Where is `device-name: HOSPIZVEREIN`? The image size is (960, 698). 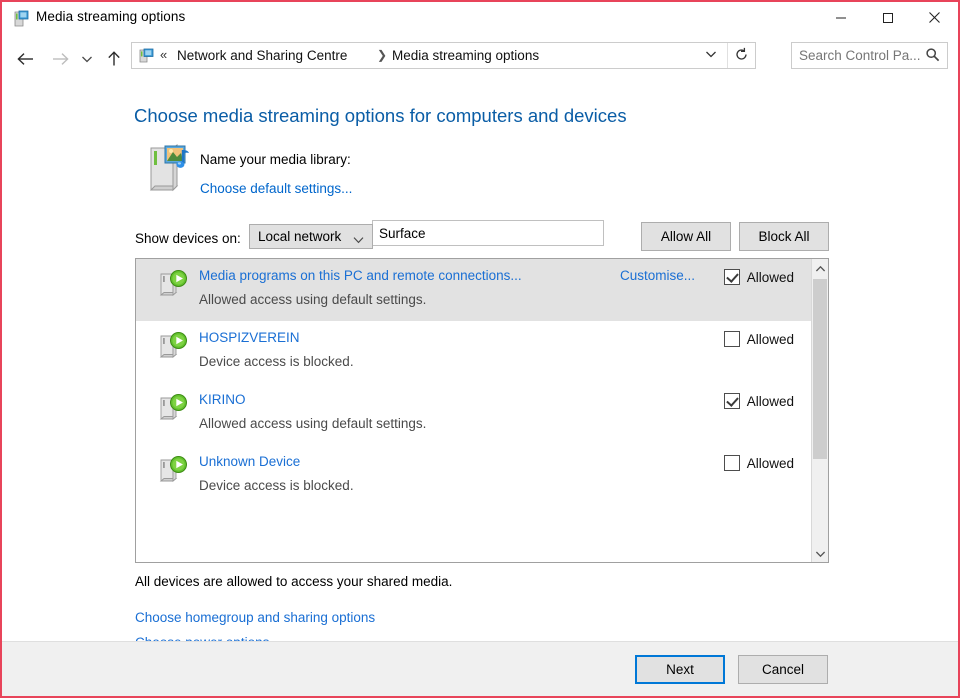
device-name: HOSPIZVEREIN is located at coordinates (249, 337).